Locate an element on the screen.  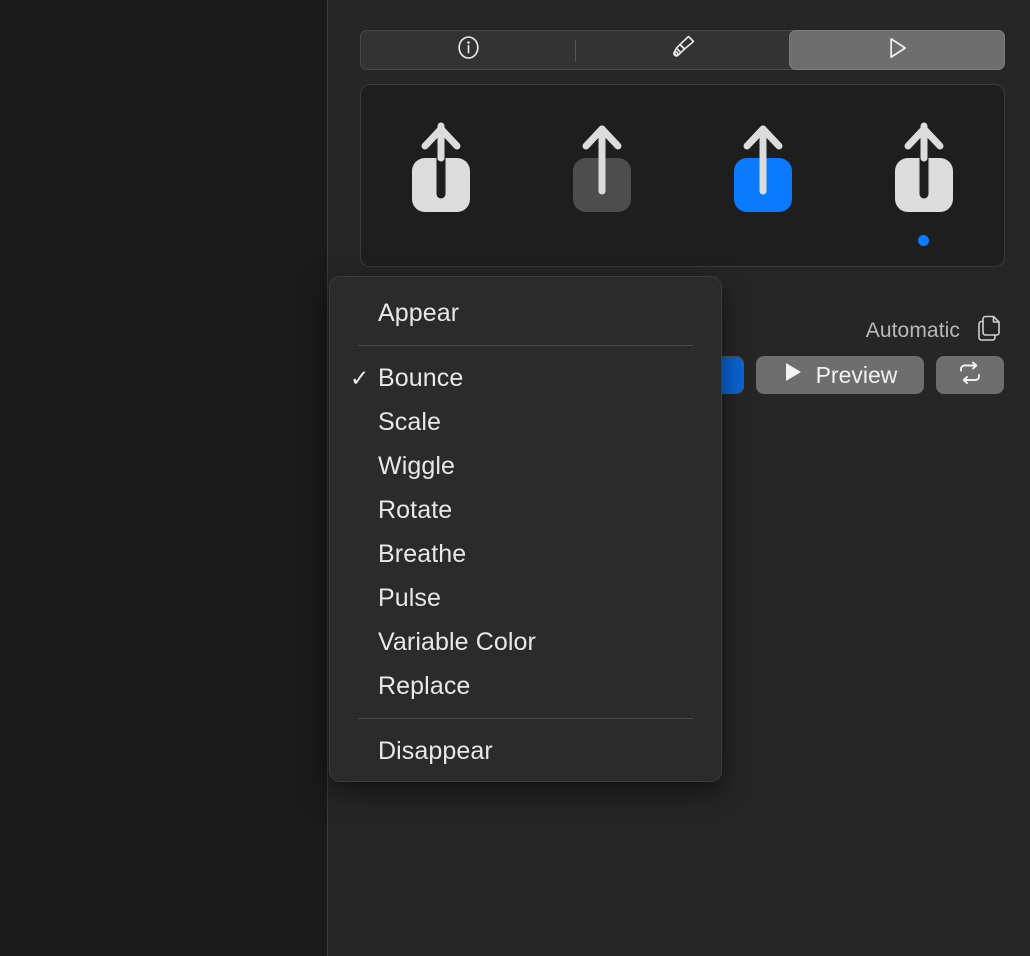
preview-button: Preview is located at coordinates (840, 375).